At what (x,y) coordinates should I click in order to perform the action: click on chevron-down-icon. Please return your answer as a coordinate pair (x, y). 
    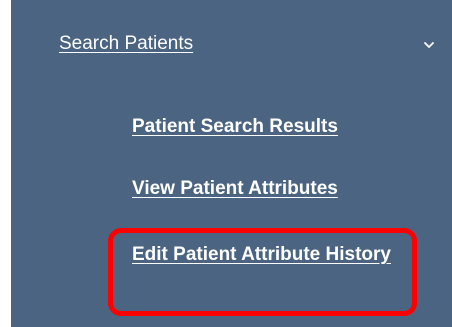
    Looking at the image, I should click on (429, 45).